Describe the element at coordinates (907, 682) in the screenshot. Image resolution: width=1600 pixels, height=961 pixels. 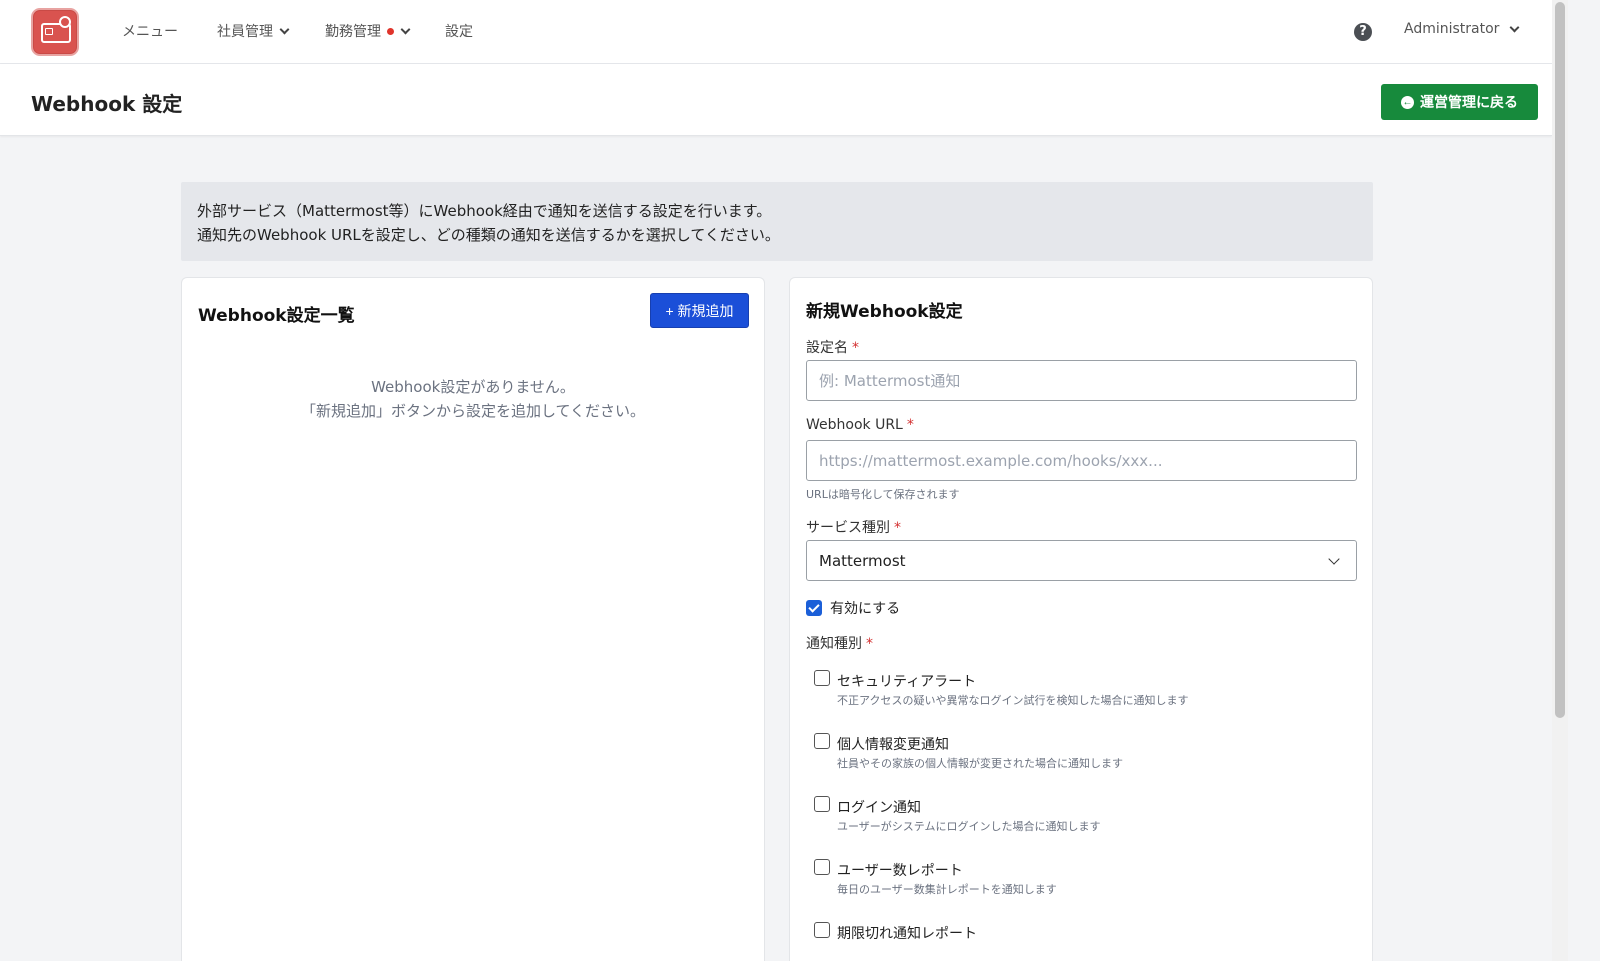
I see `option-title: セキュリティアラート` at that location.